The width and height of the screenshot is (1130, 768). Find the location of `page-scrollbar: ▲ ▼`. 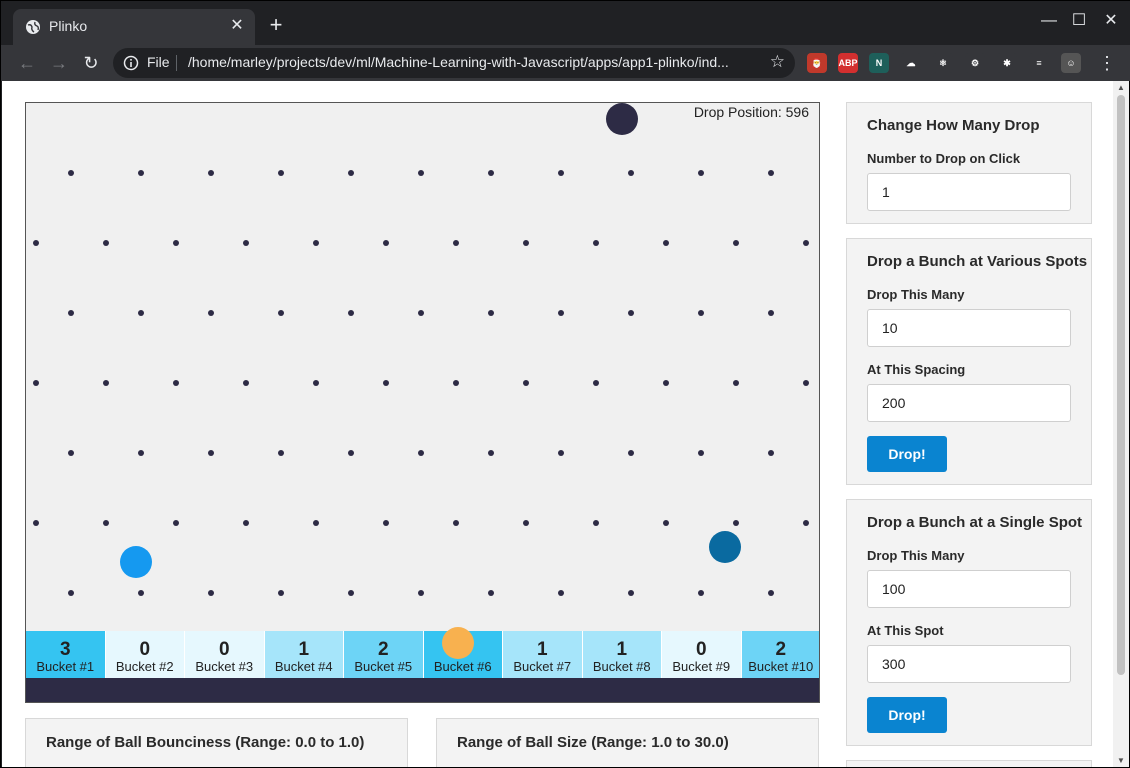

page-scrollbar: ▲ ▼ is located at coordinates (1121, 424).